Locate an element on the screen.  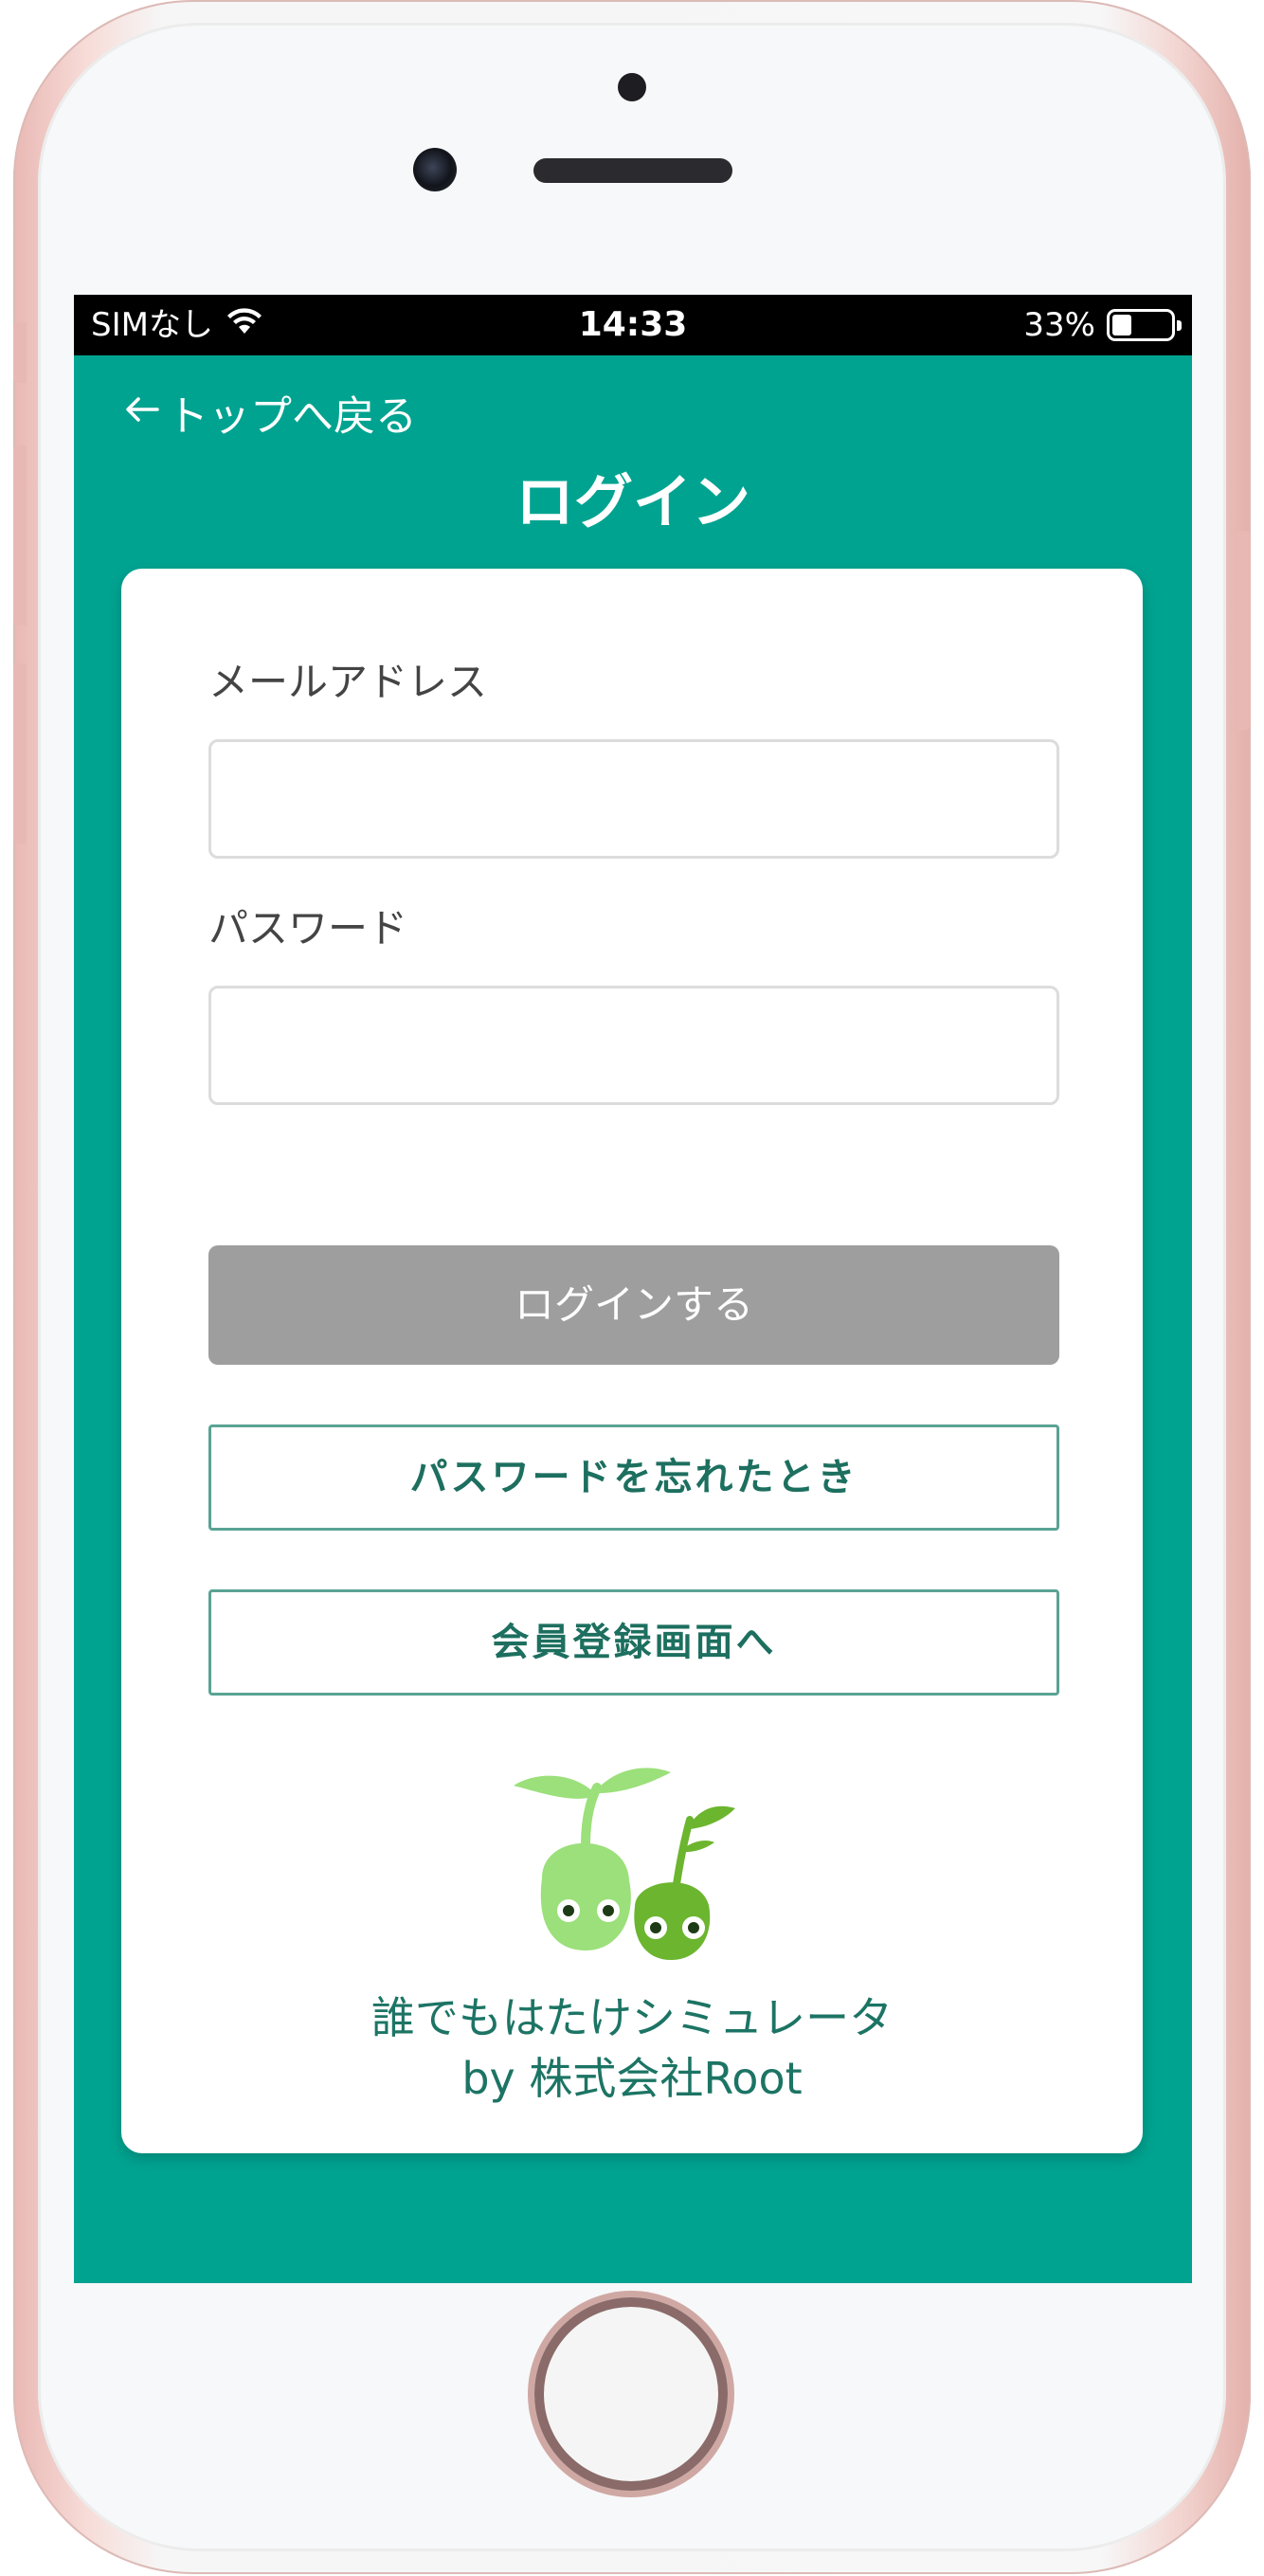
email-label: メールアドレス is located at coordinates (348, 682).